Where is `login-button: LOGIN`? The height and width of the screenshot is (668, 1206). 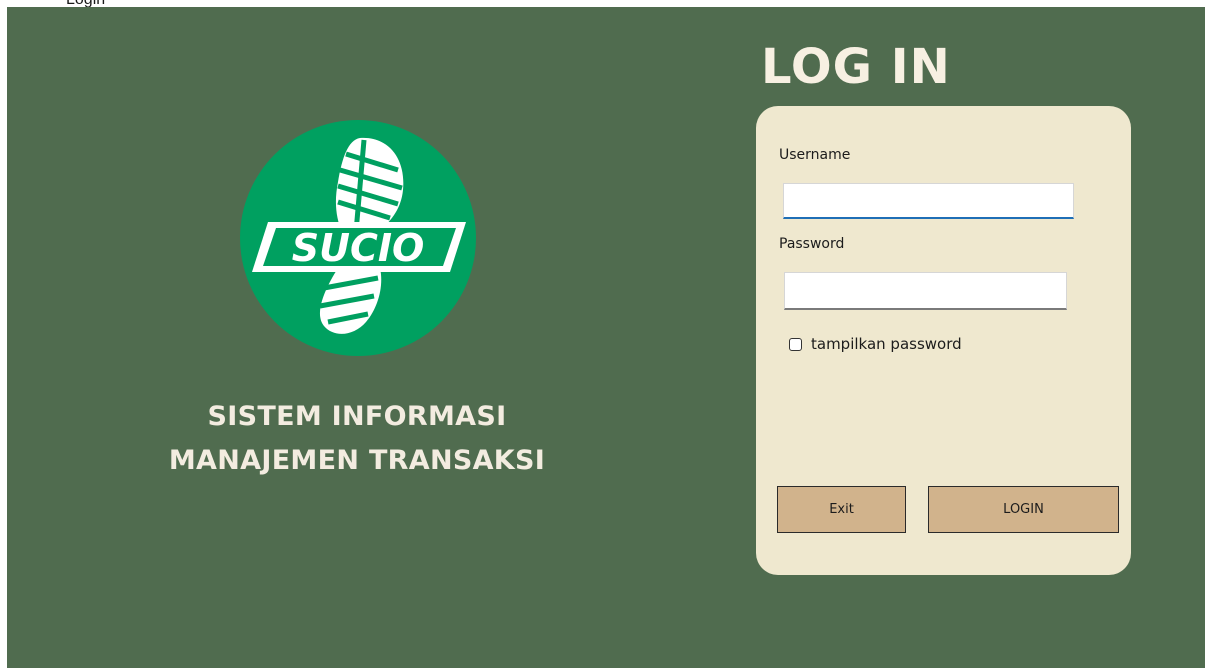
login-button: LOGIN is located at coordinates (1023, 509).